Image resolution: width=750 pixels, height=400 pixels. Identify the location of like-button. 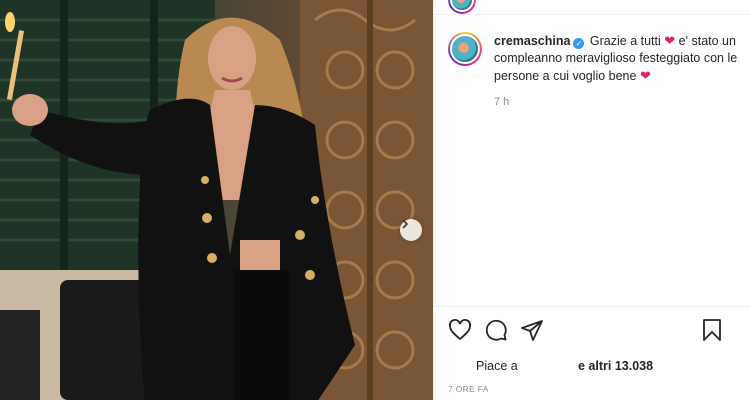
(460, 330).